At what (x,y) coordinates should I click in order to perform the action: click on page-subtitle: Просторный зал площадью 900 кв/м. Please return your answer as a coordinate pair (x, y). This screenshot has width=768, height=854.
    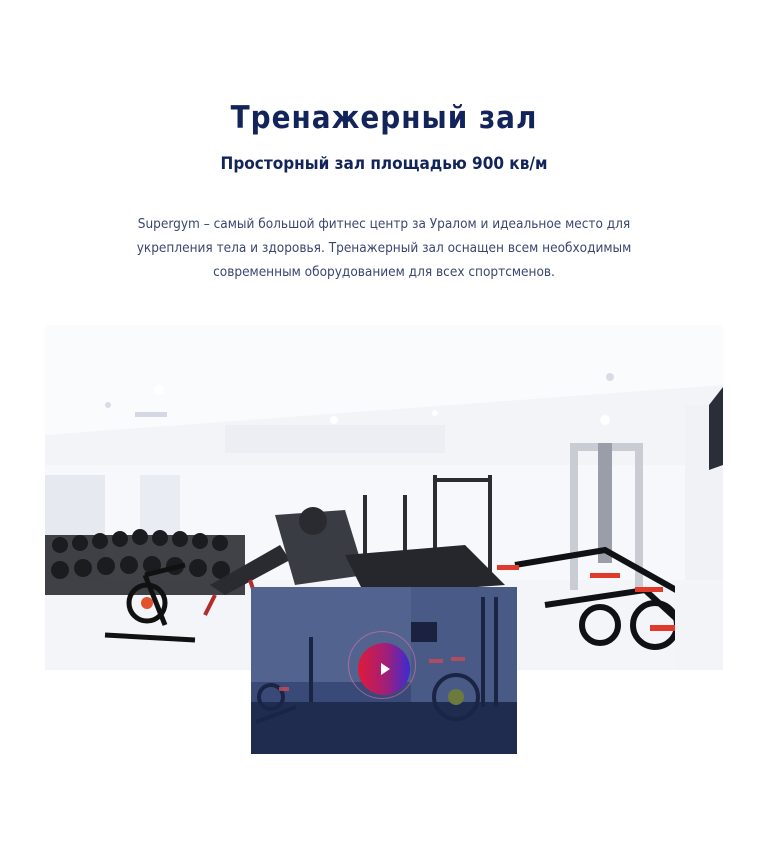
    Looking at the image, I should click on (384, 164).